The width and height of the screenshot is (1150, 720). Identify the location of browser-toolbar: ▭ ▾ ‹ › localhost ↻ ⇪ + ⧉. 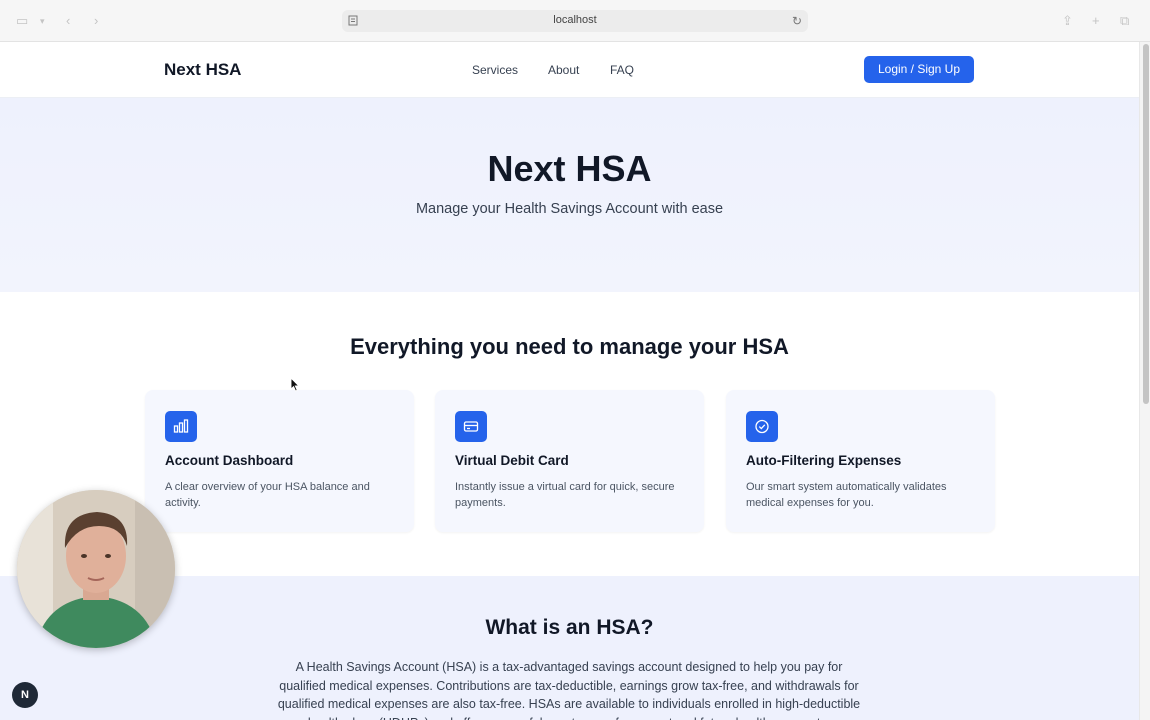
(575, 21).